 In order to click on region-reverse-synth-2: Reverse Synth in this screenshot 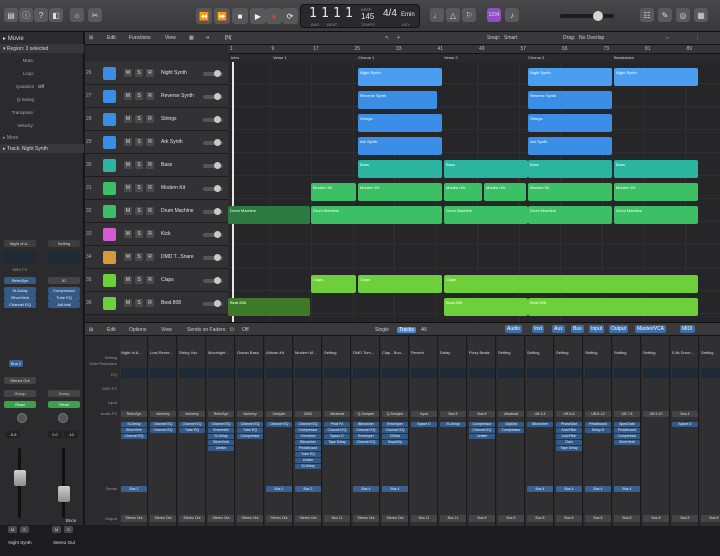, I will do `click(570, 100)`.